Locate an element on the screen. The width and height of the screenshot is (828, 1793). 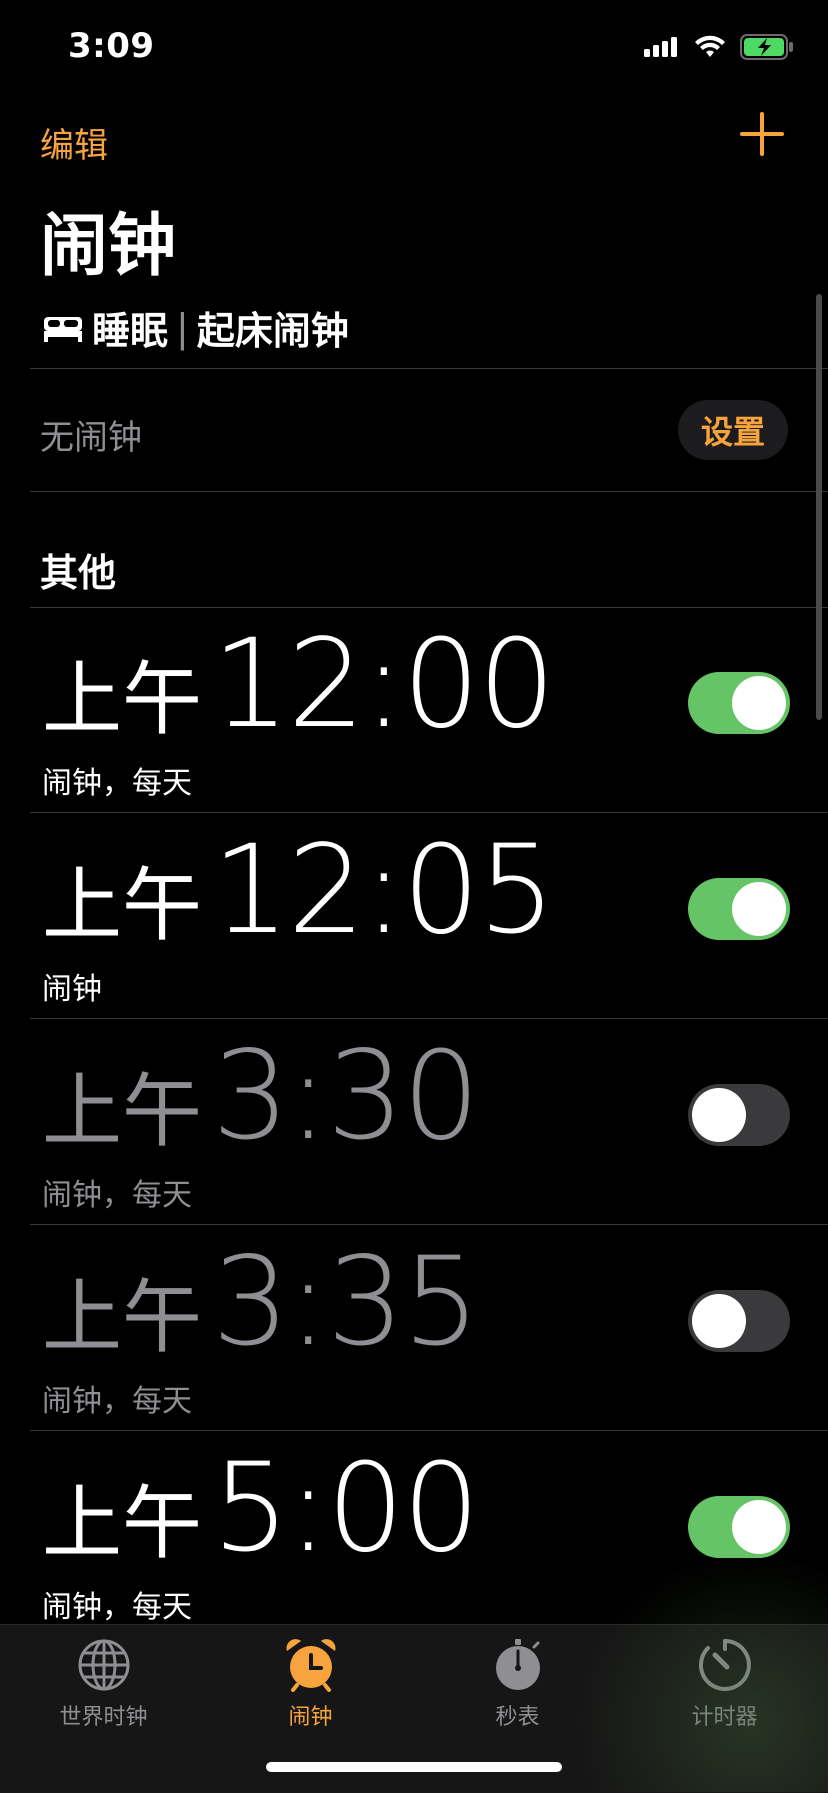
home-indicator is located at coordinates (414, 1767).